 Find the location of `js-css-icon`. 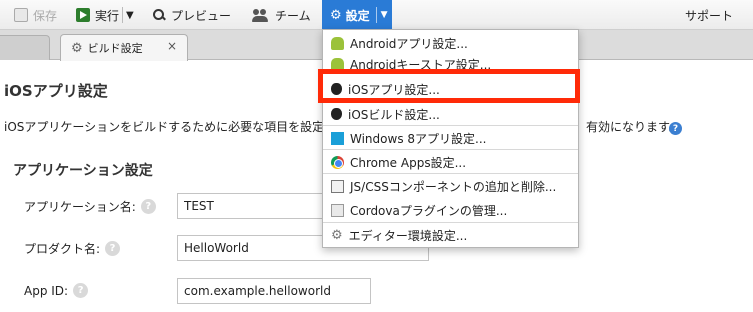

js-css-icon is located at coordinates (337, 186).